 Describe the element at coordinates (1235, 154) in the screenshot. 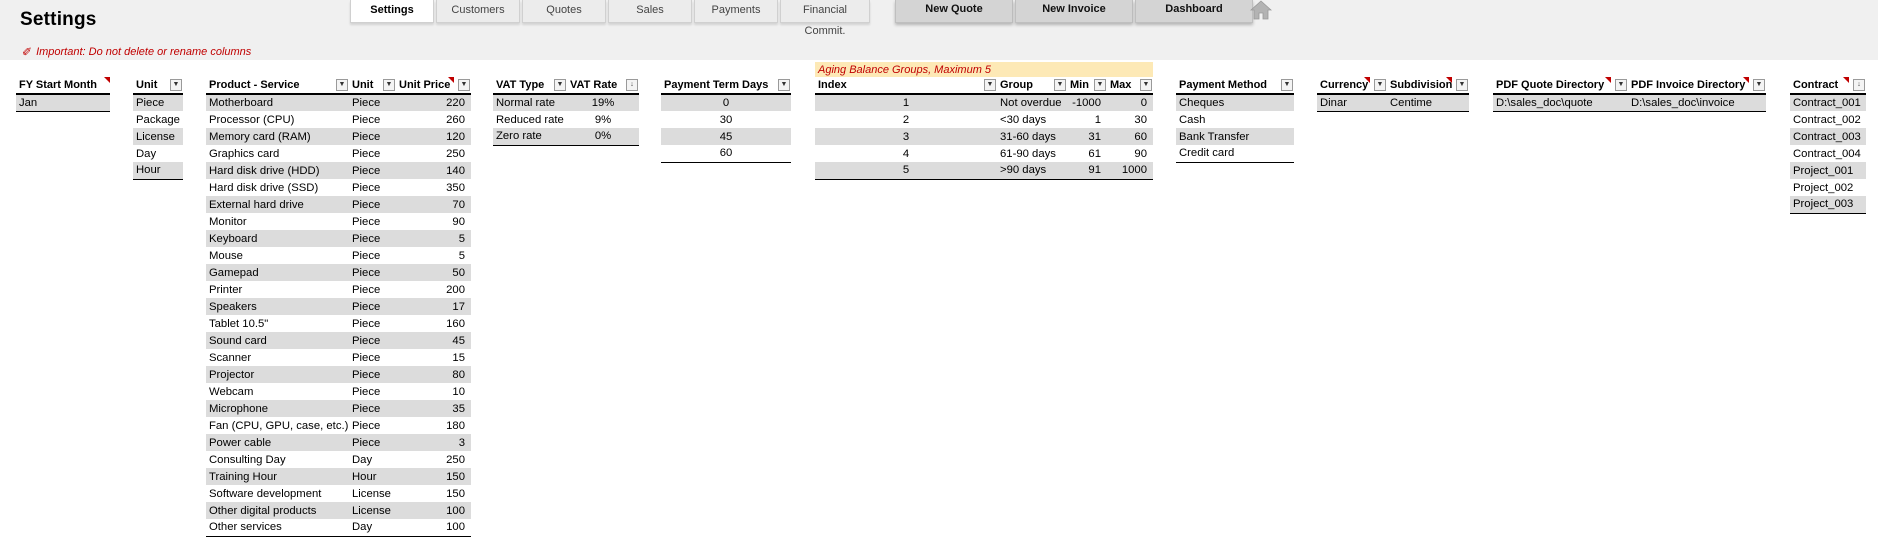

I see `payment-method-cell: Credit card` at that location.